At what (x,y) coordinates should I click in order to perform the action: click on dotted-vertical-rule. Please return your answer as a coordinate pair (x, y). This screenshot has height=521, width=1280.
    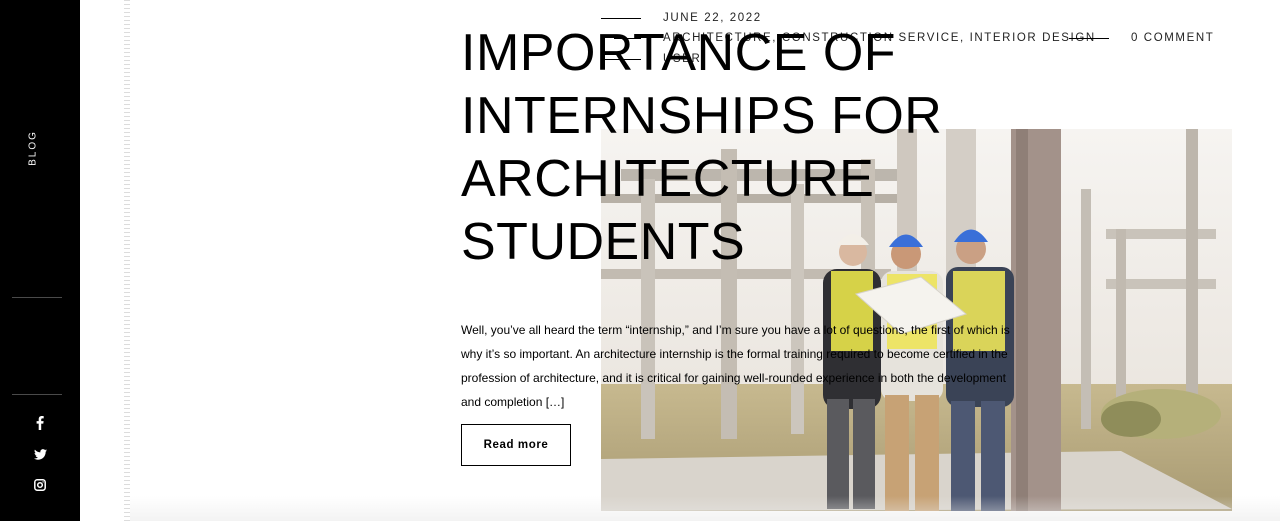
    Looking at the image, I should click on (127, 260).